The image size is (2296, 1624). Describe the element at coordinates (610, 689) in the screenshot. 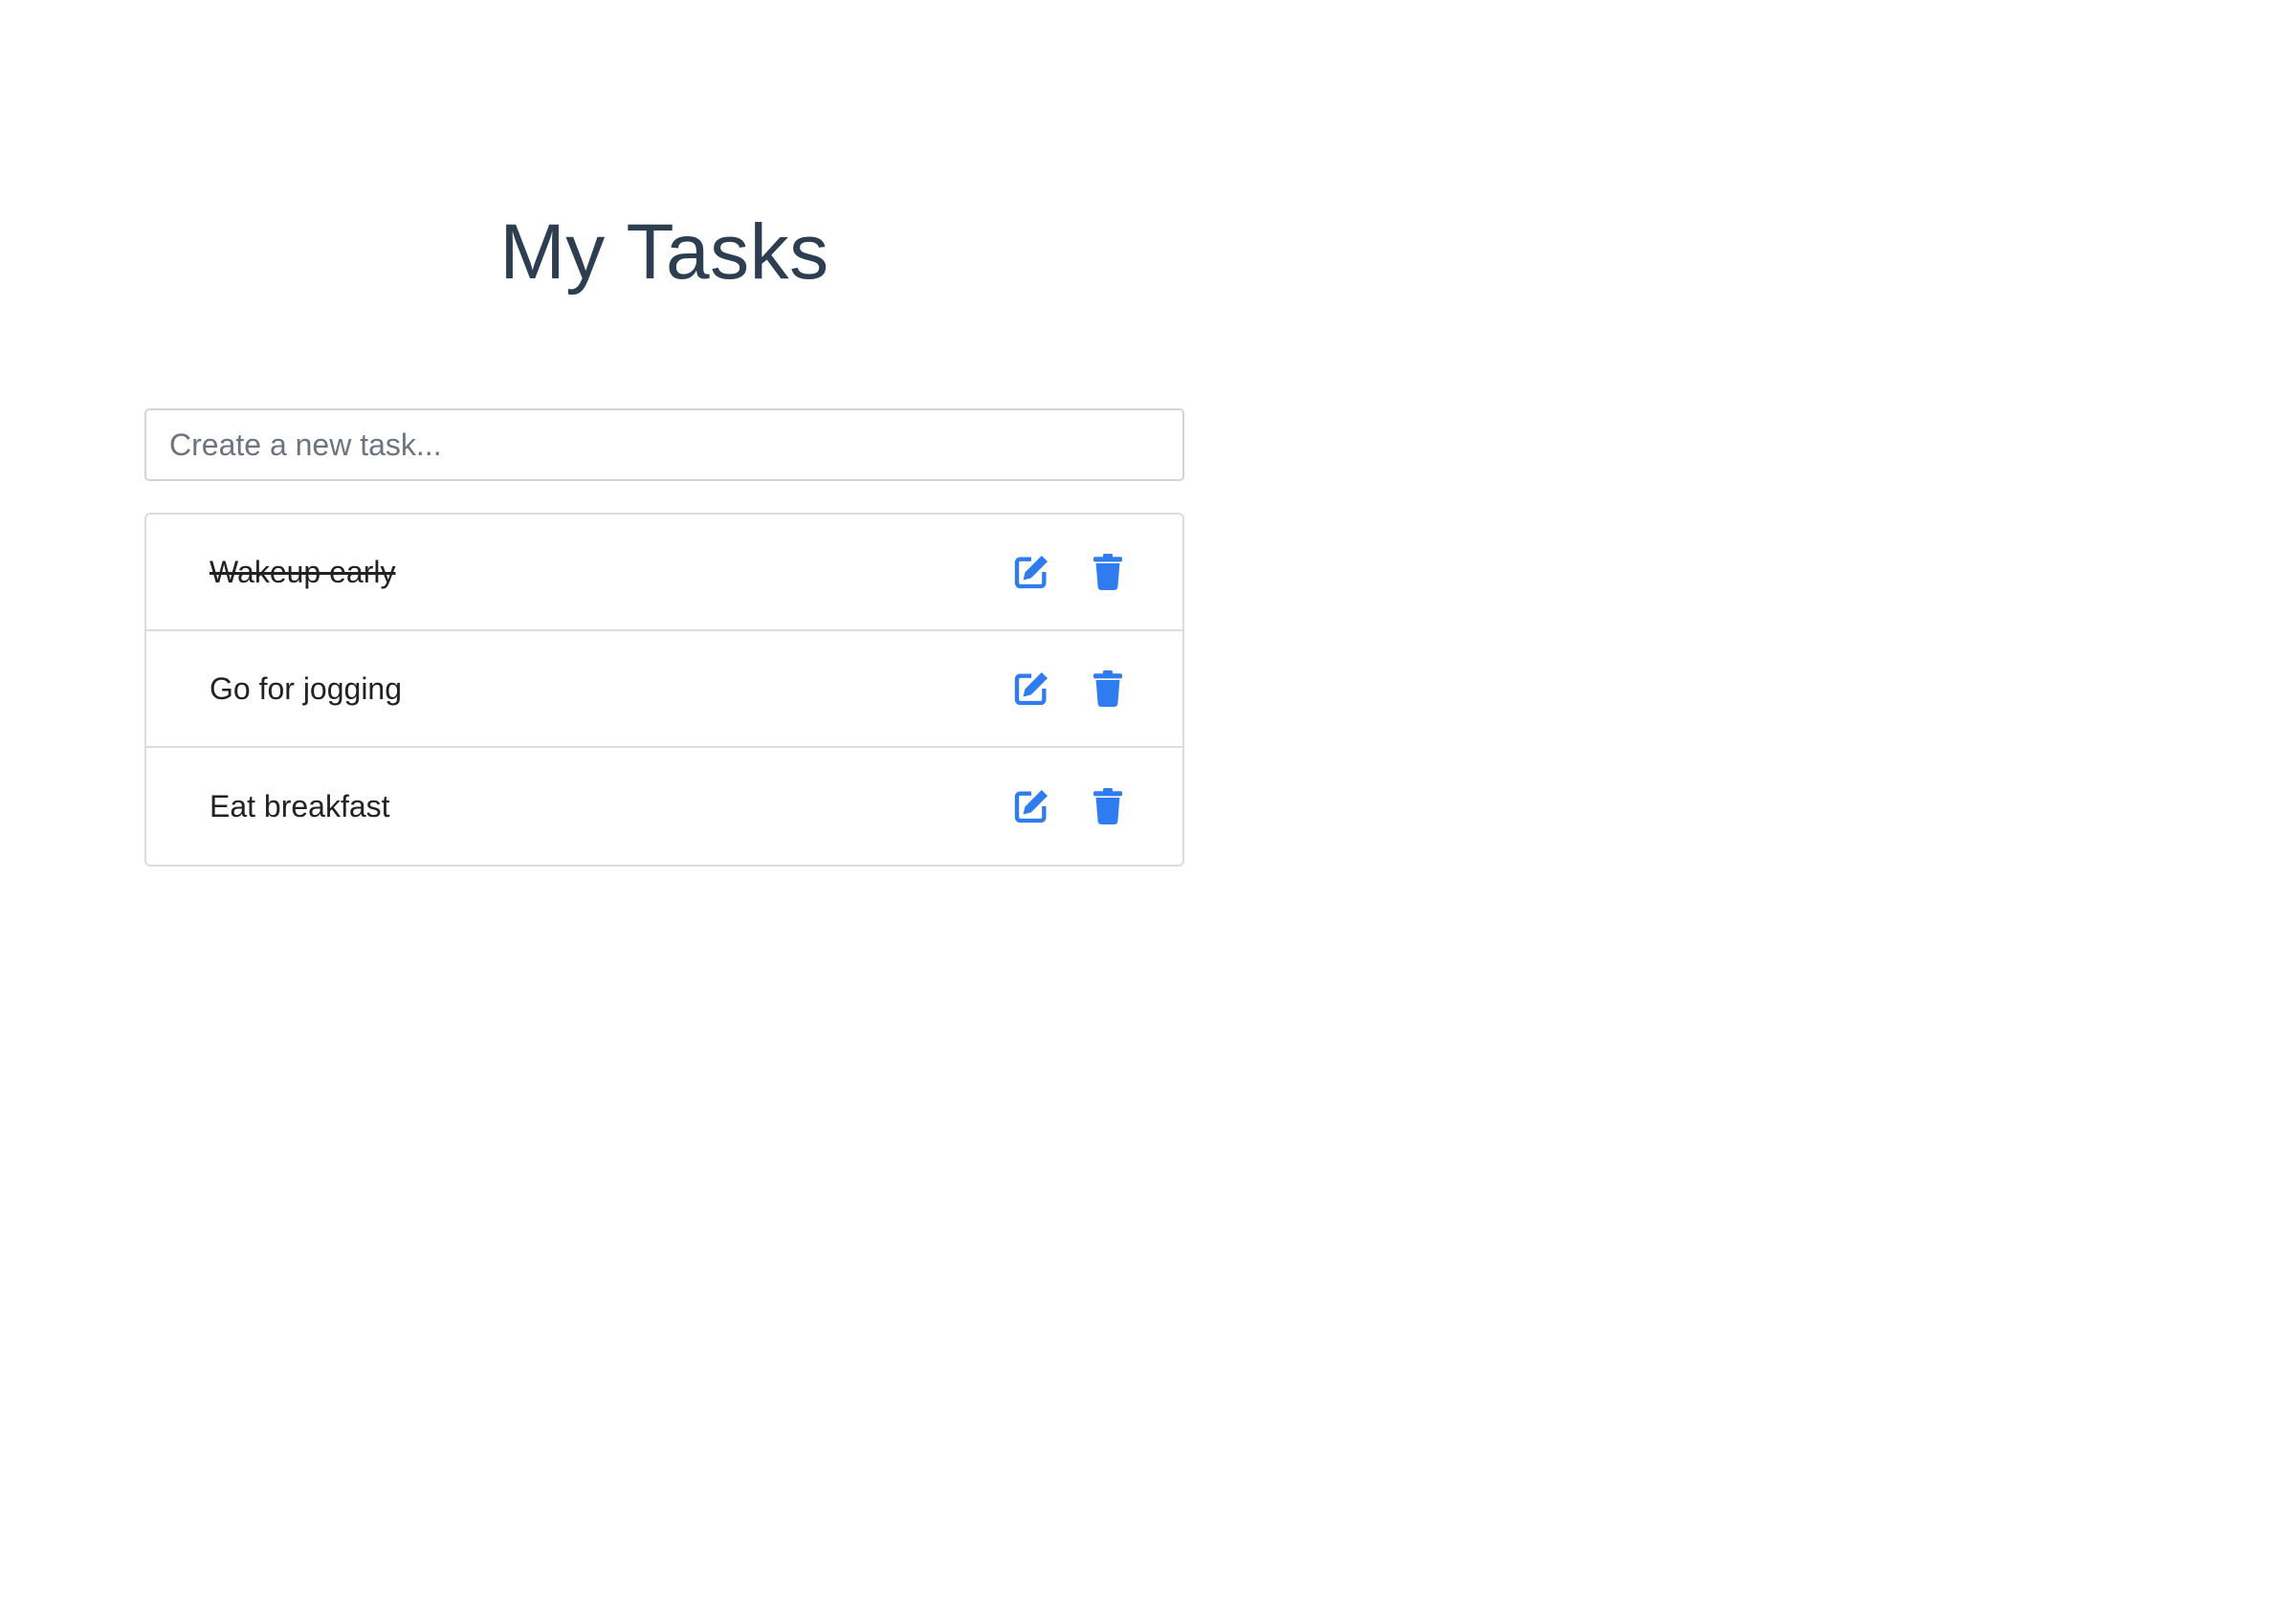

I see `task-text: Go for jogging` at that location.